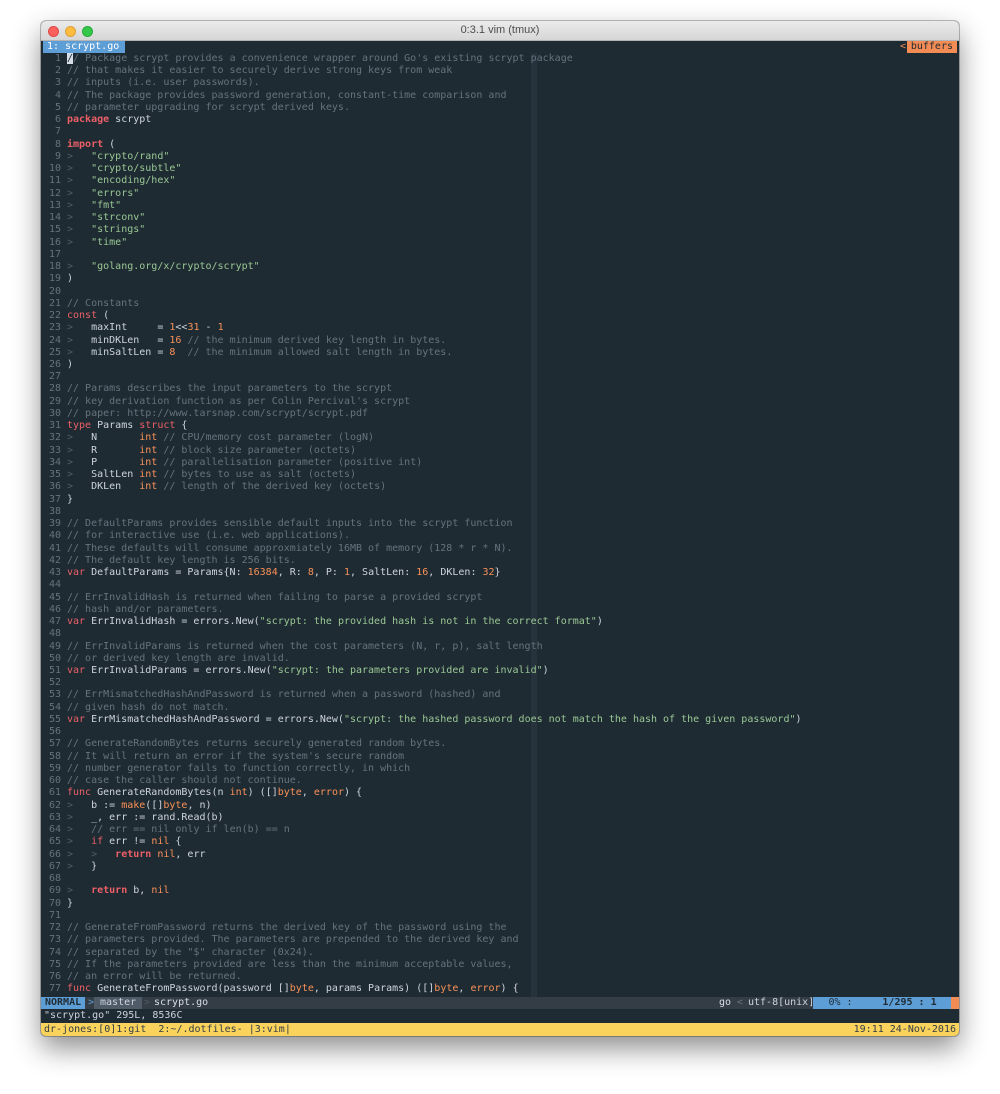 The width and height of the screenshot is (1000, 1094). What do you see at coordinates (54, 916) in the screenshot?
I see `code-line: 71` at bounding box center [54, 916].